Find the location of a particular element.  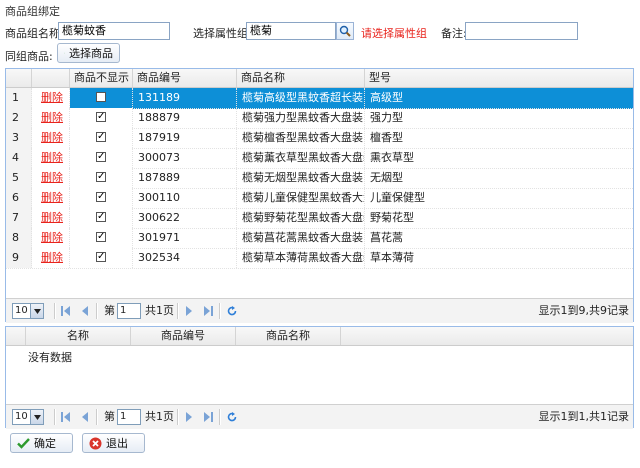

group-pager: 10 第 1 共1页 显示1到1,共1记录 is located at coordinates (319, 416).